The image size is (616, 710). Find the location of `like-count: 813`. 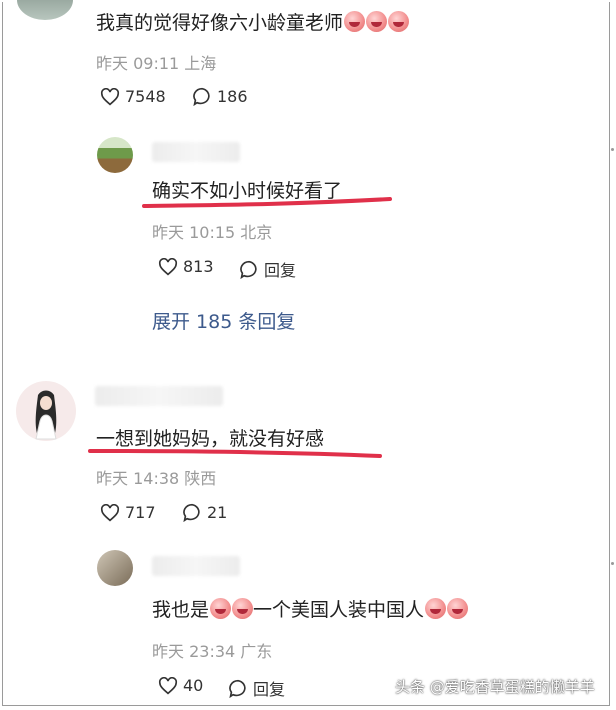

like-count: 813 is located at coordinates (198, 266).